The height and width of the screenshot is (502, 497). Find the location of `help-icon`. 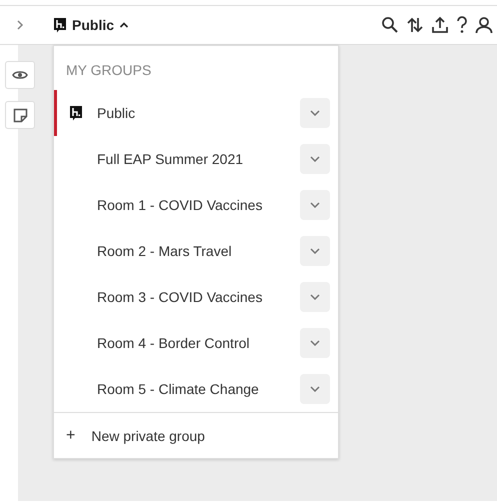

help-icon is located at coordinates (462, 25).